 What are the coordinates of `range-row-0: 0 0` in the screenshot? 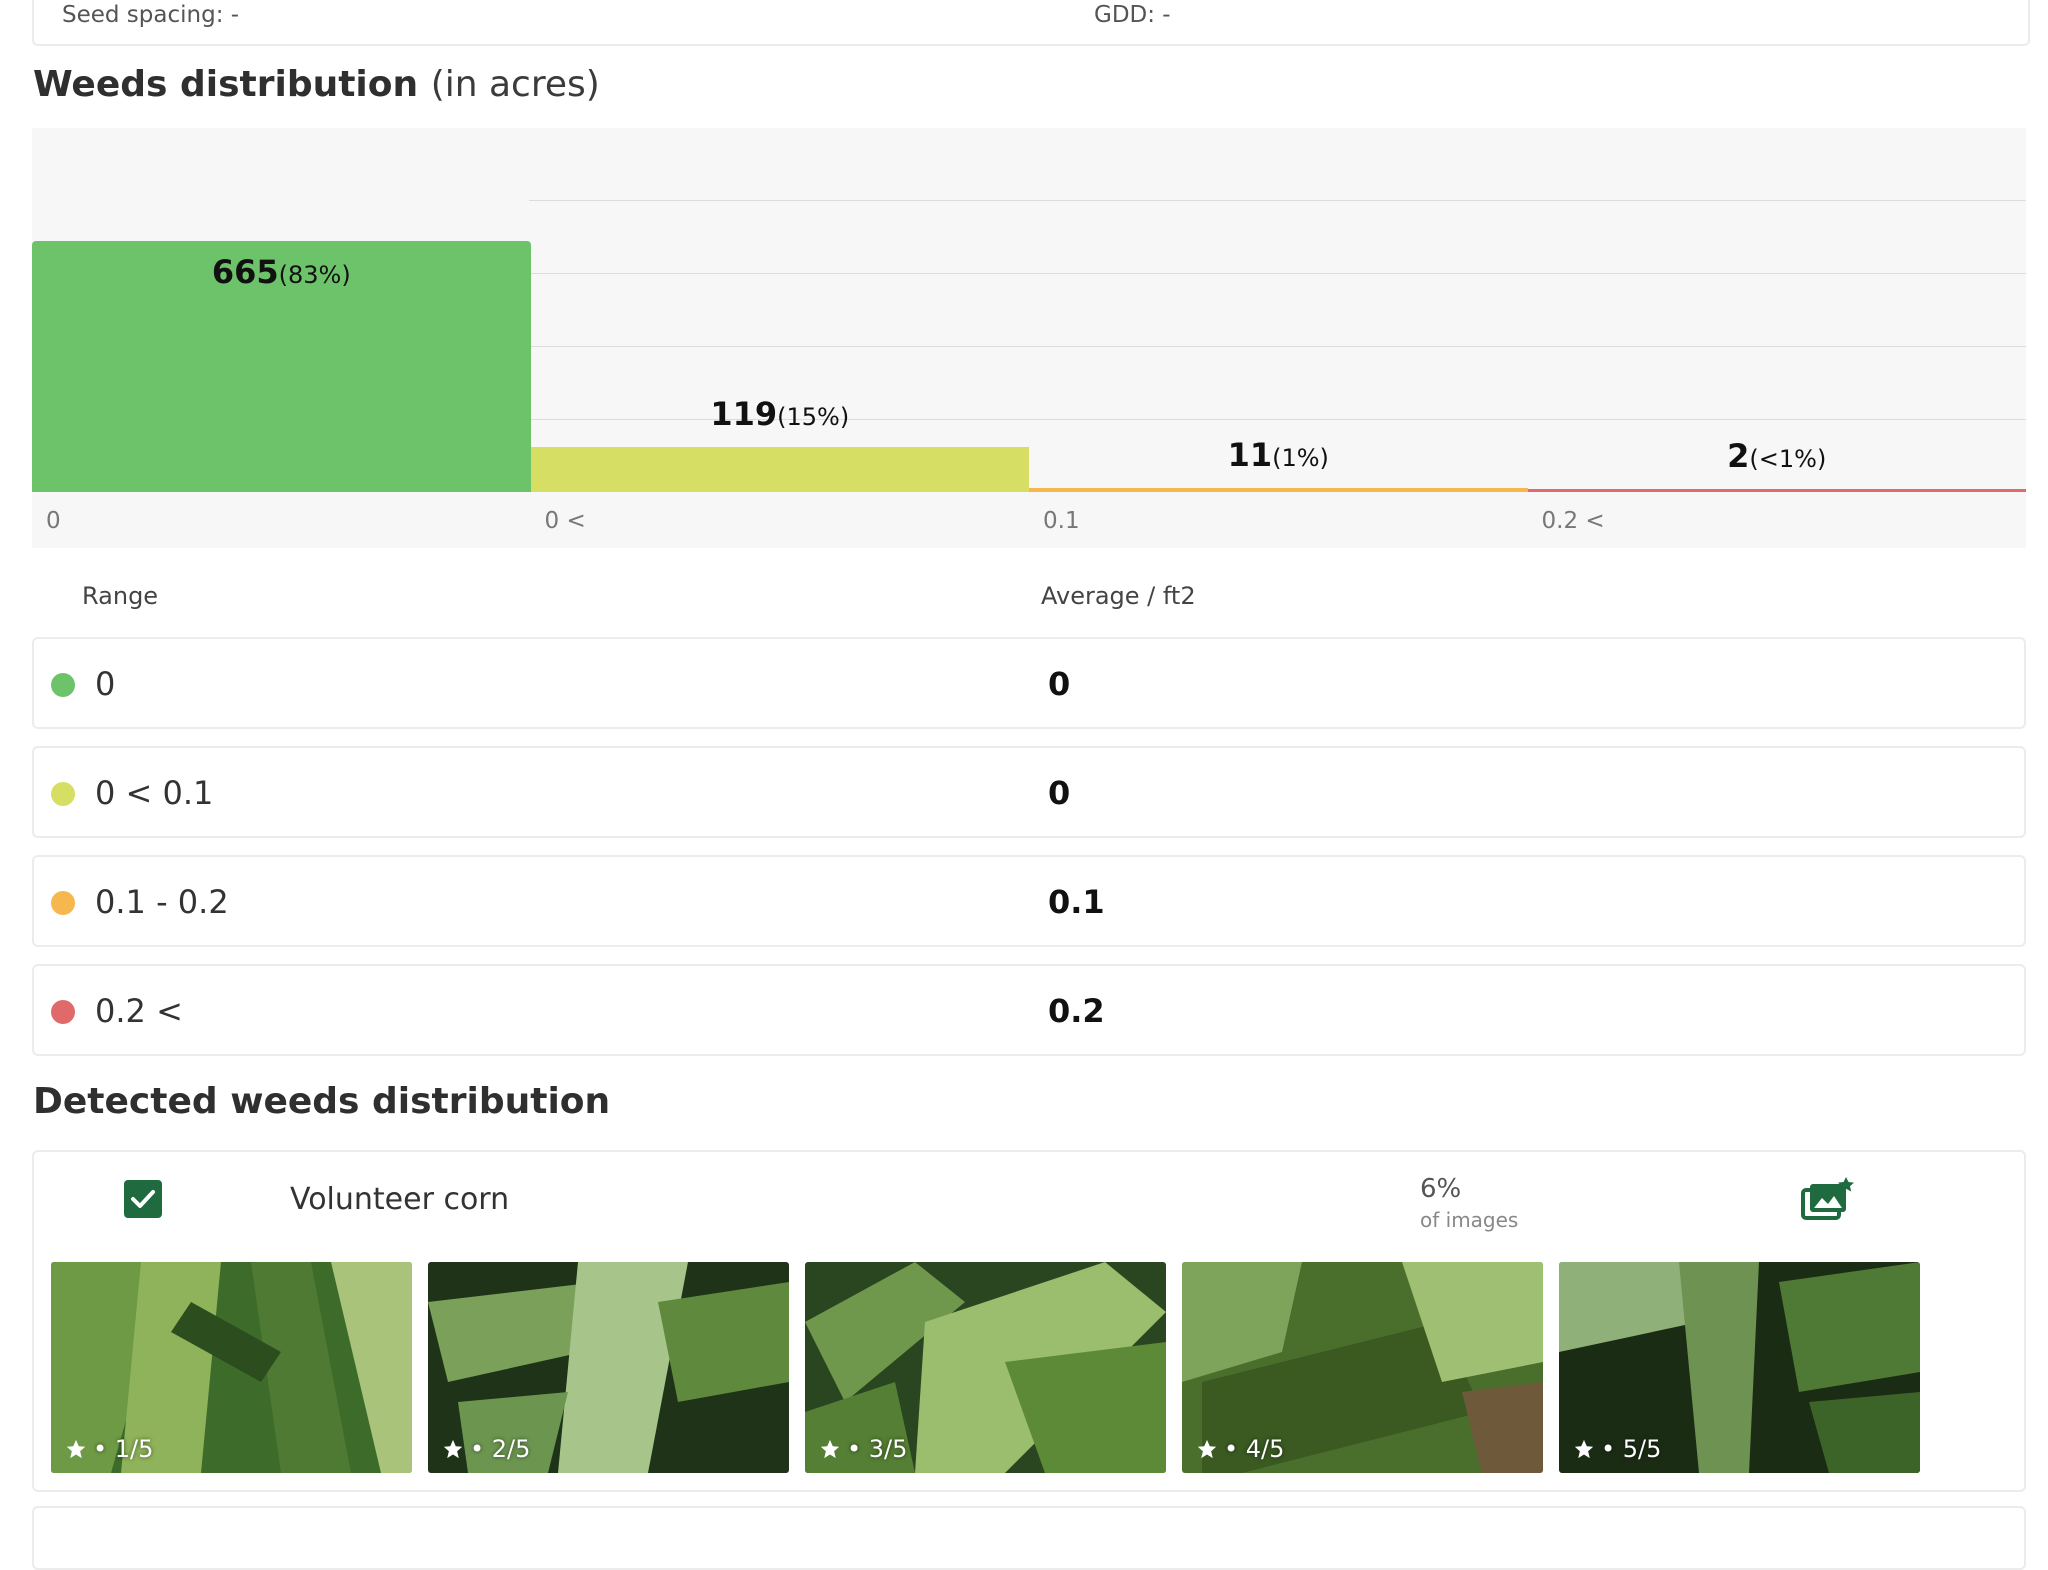 It's located at (1029, 683).